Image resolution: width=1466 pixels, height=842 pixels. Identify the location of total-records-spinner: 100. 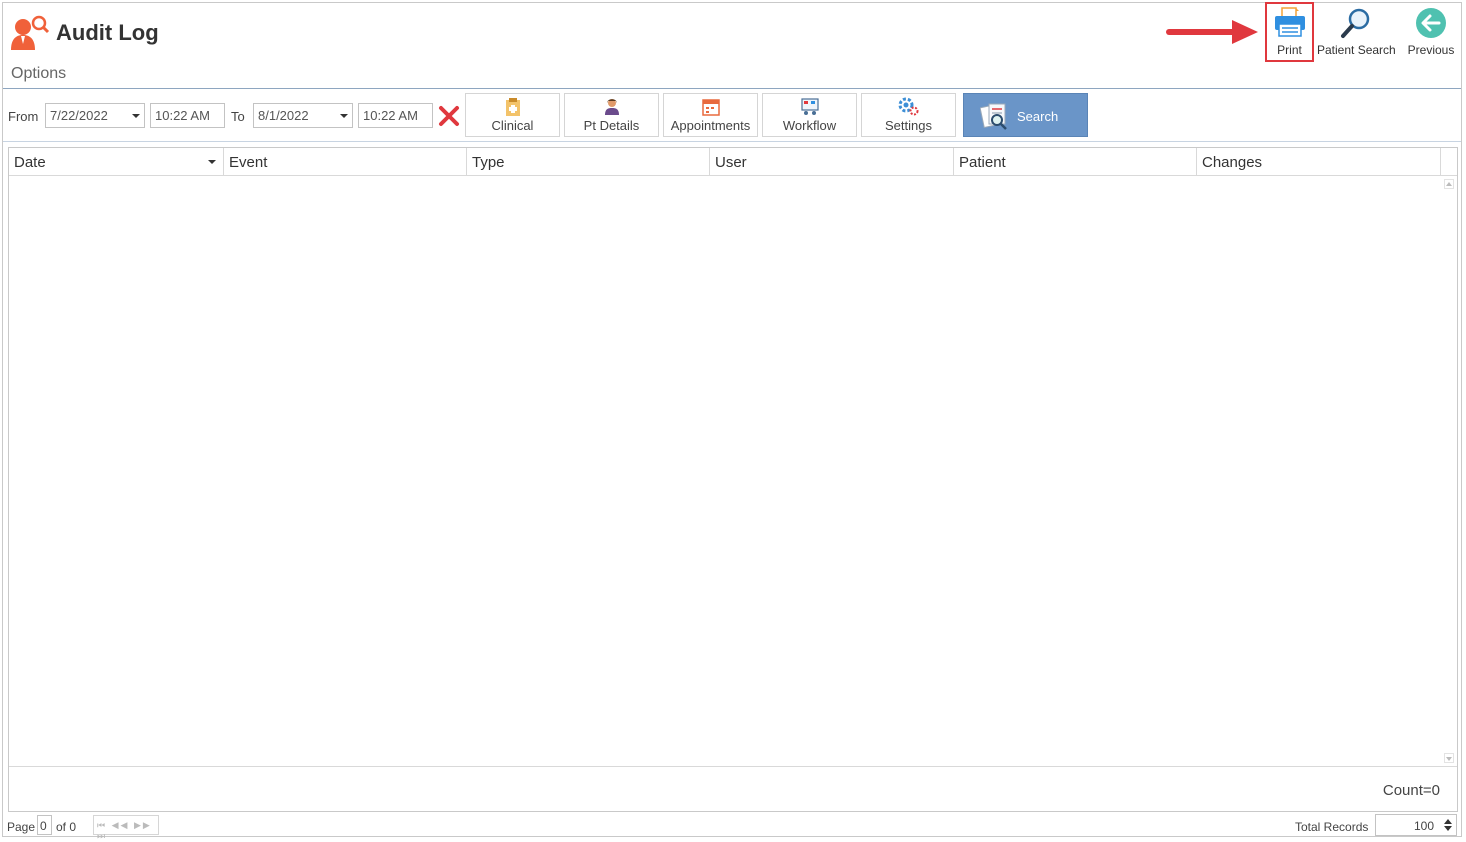
(1416, 825).